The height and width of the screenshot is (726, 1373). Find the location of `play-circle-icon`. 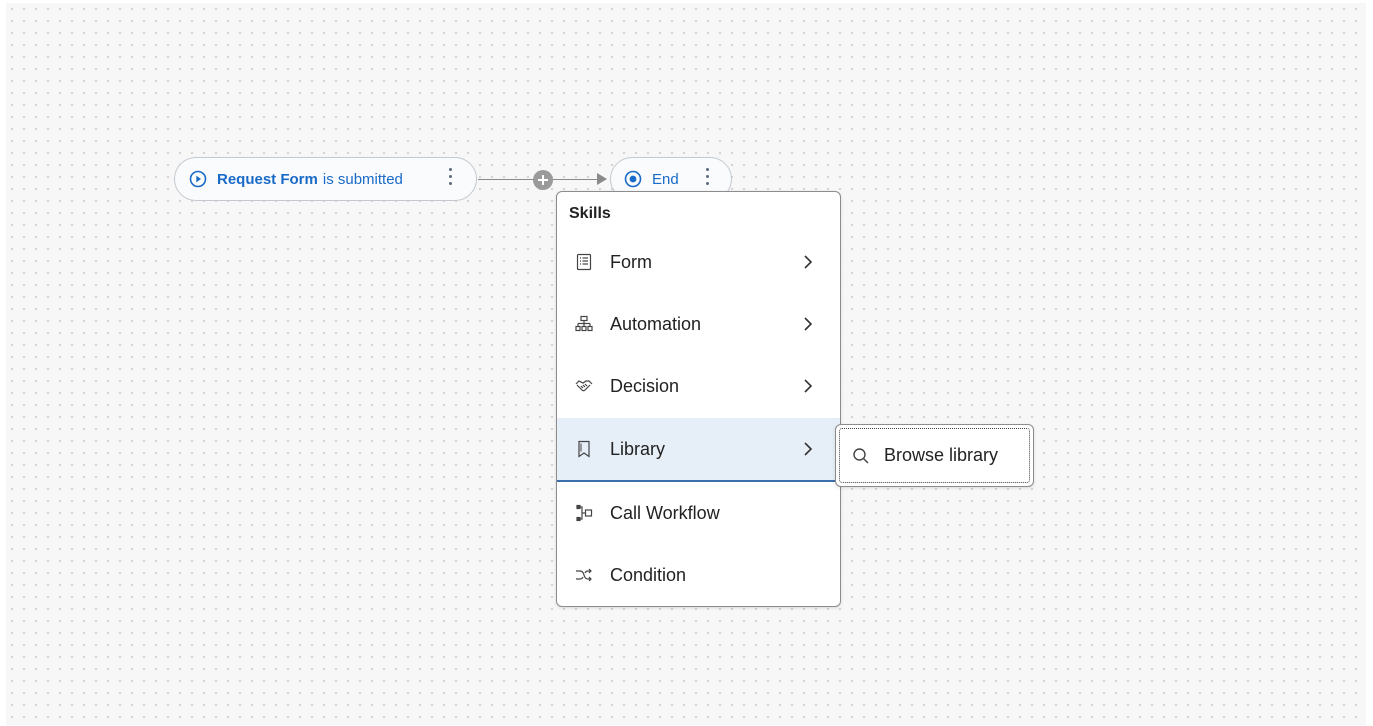

play-circle-icon is located at coordinates (198, 179).